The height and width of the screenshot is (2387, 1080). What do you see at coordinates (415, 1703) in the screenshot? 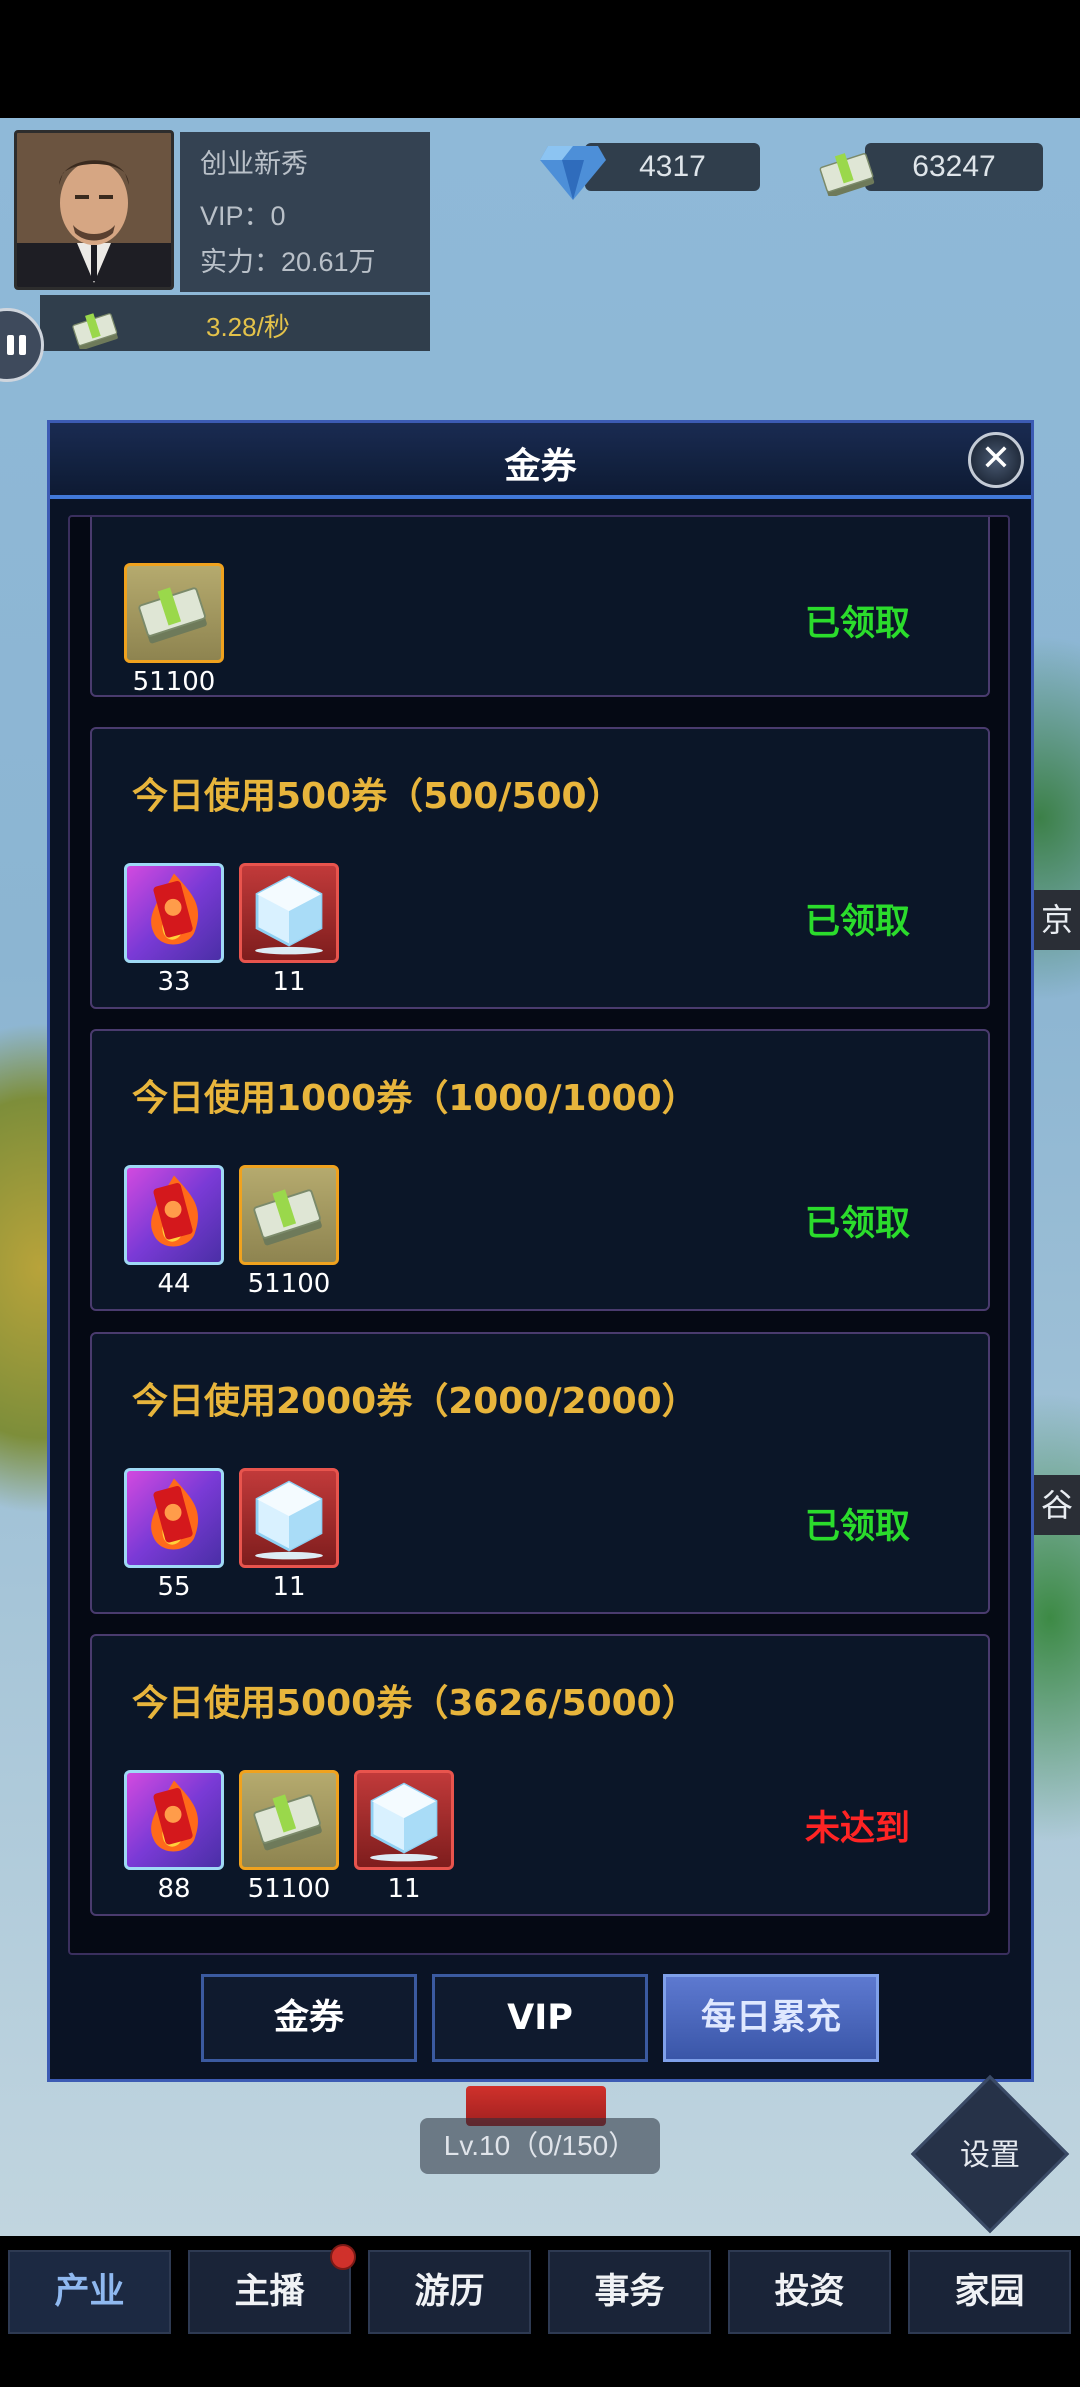
I see `reward-title: 今日使用5000券（3626/5000）` at bounding box center [415, 1703].